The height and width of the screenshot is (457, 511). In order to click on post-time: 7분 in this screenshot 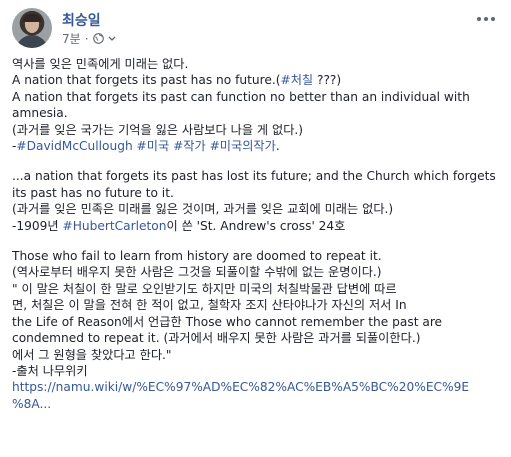, I will do `click(71, 38)`.